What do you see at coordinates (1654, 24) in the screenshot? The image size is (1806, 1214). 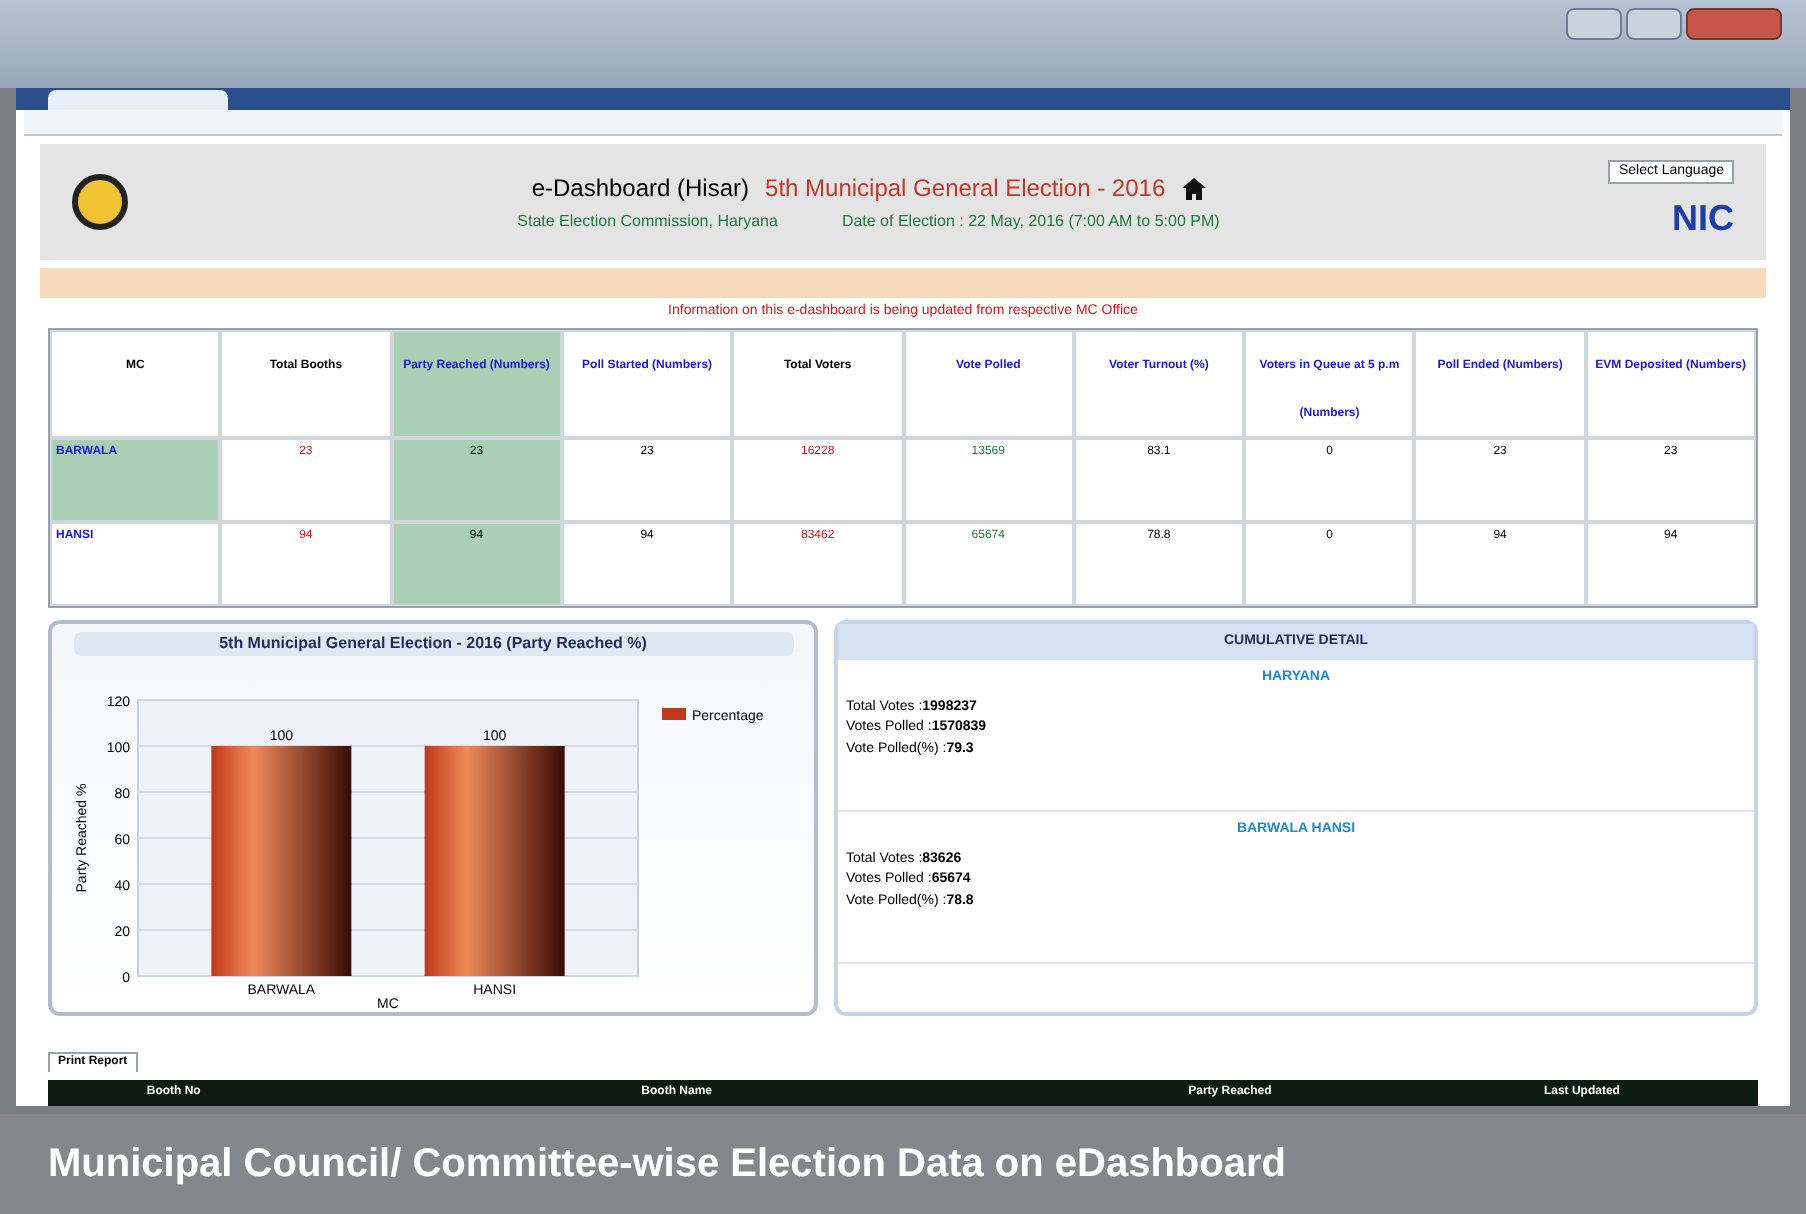 I see `maximize-button` at bounding box center [1654, 24].